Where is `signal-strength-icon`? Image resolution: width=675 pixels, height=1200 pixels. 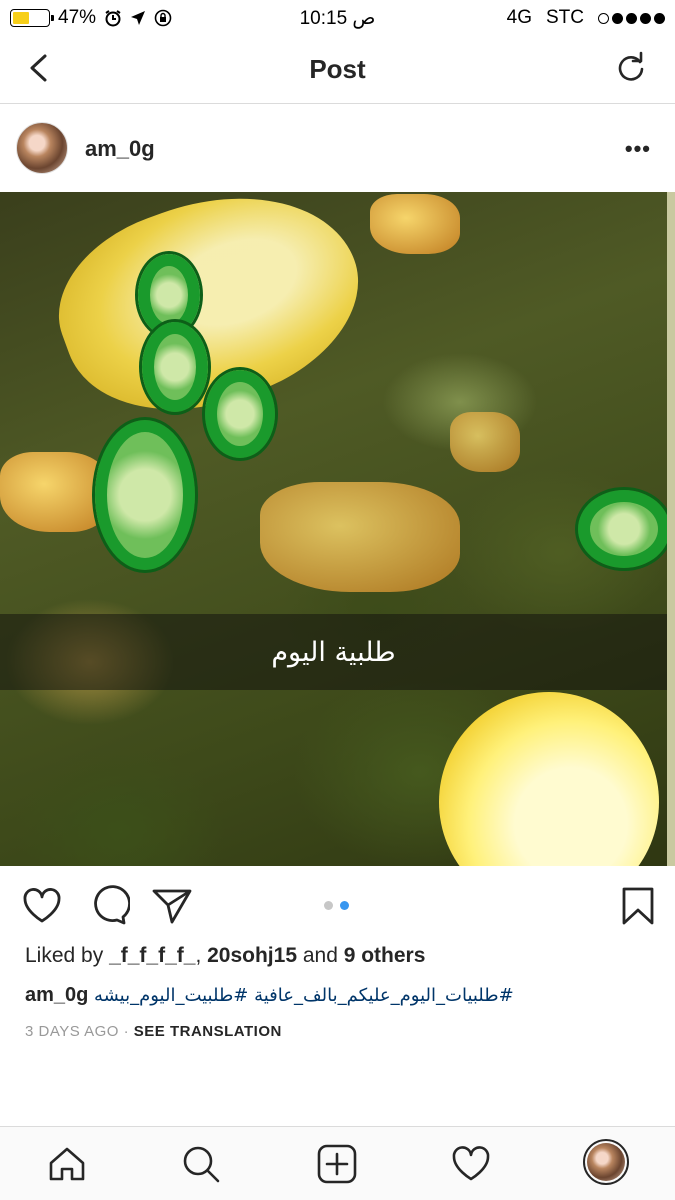 signal-strength-icon is located at coordinates (631, 18).